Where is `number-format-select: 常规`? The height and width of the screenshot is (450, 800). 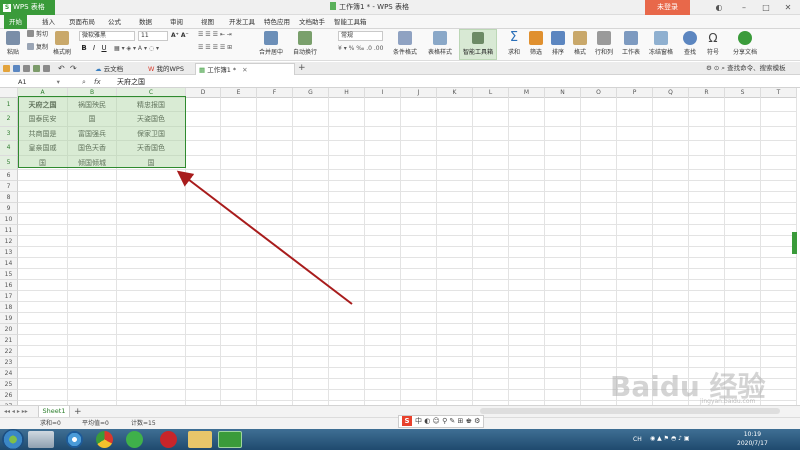 number-format-select: 常规 is located at coordinates (360, 36).